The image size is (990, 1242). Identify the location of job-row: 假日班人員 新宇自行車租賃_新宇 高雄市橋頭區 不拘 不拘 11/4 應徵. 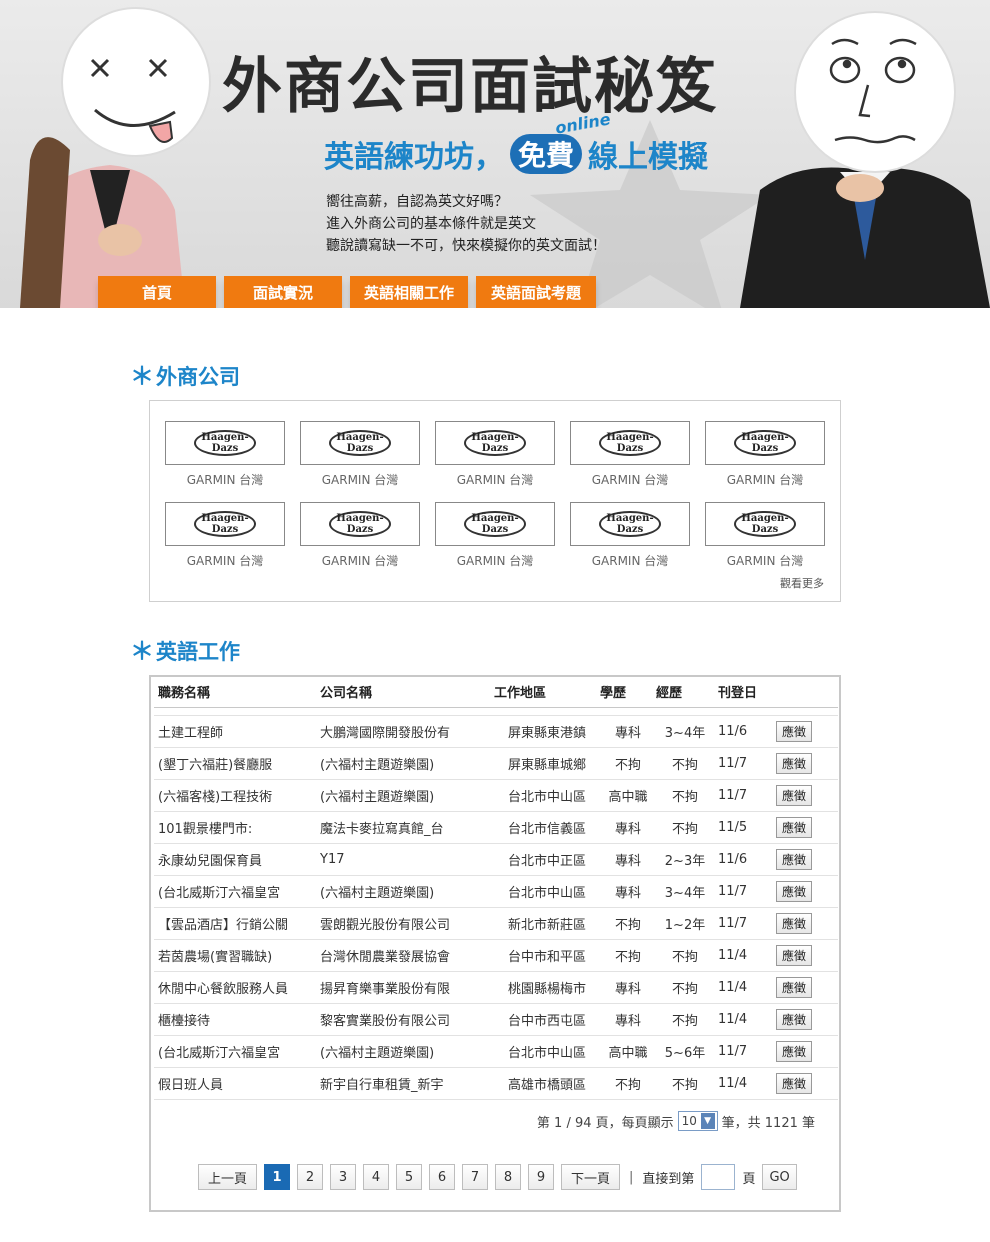
(496, 1083).